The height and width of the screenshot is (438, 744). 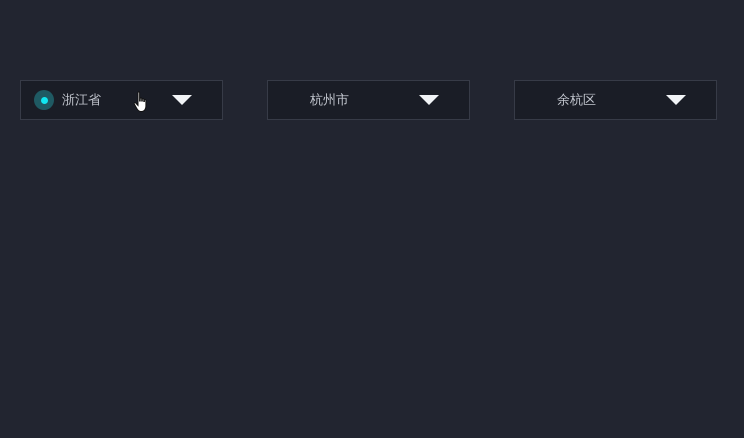 I want to click on select-value: 浙江省, so click(x=82, y=100).